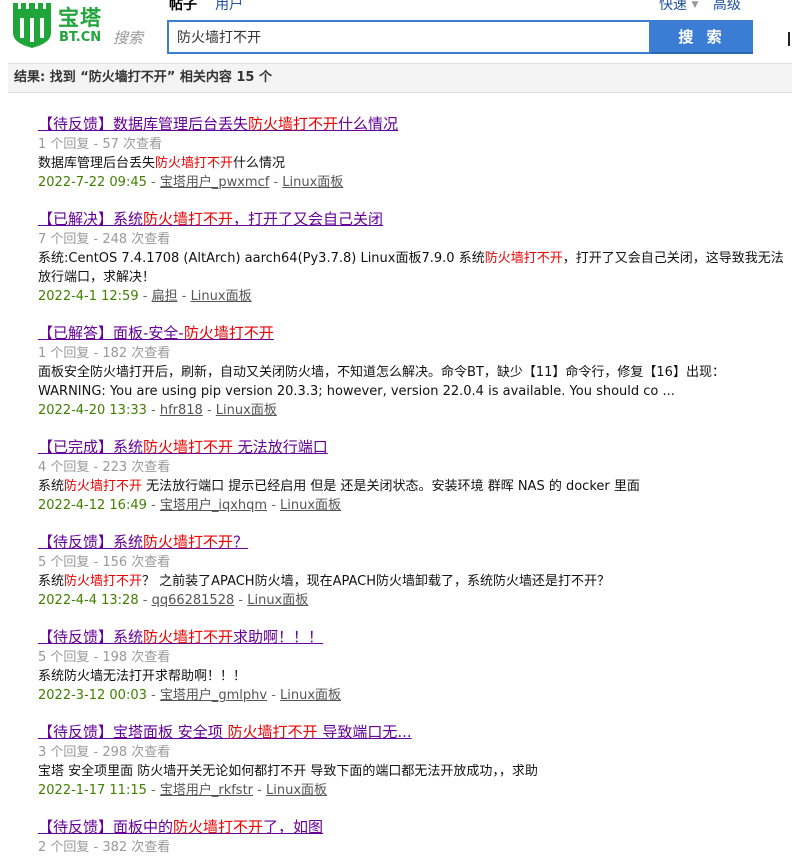 The height and width of the screenshot is (868, 792). What do you see at coordinates (278, 637) in the screenshot?
I see `title-text: 求助啊！！！` at bounding box center [278, 637].